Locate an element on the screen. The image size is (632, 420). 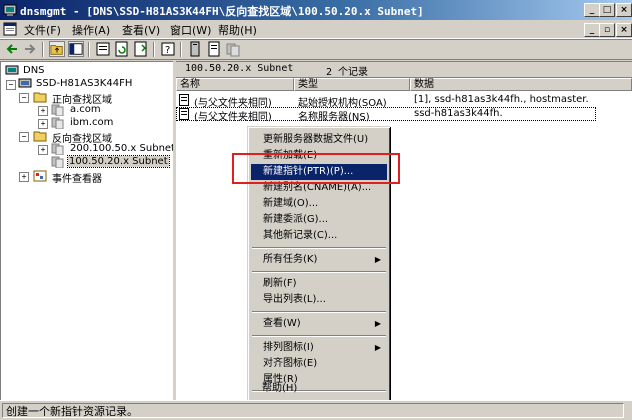
doc-close-button: × is located at coordinates (624, 30).